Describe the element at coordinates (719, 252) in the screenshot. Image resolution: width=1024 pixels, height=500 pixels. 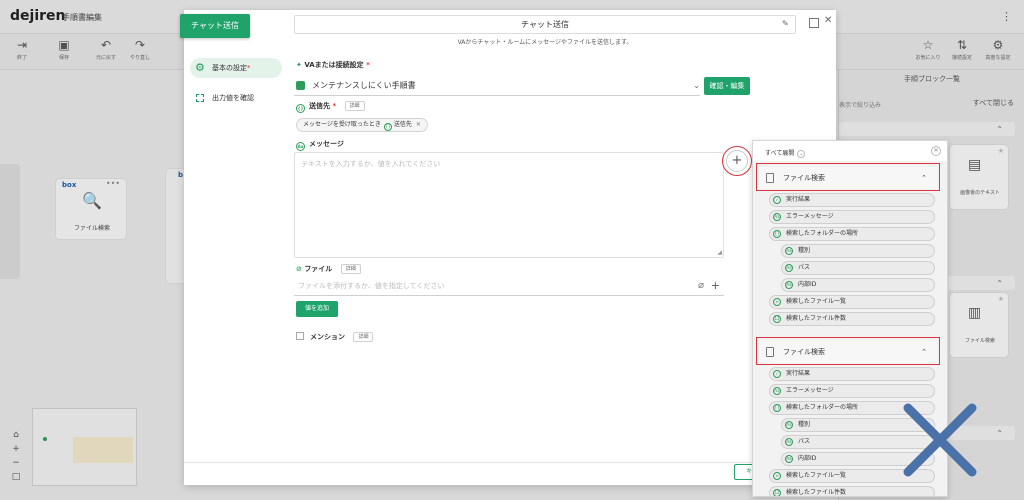
I see `resize-handle-icon: ◢` at that location.